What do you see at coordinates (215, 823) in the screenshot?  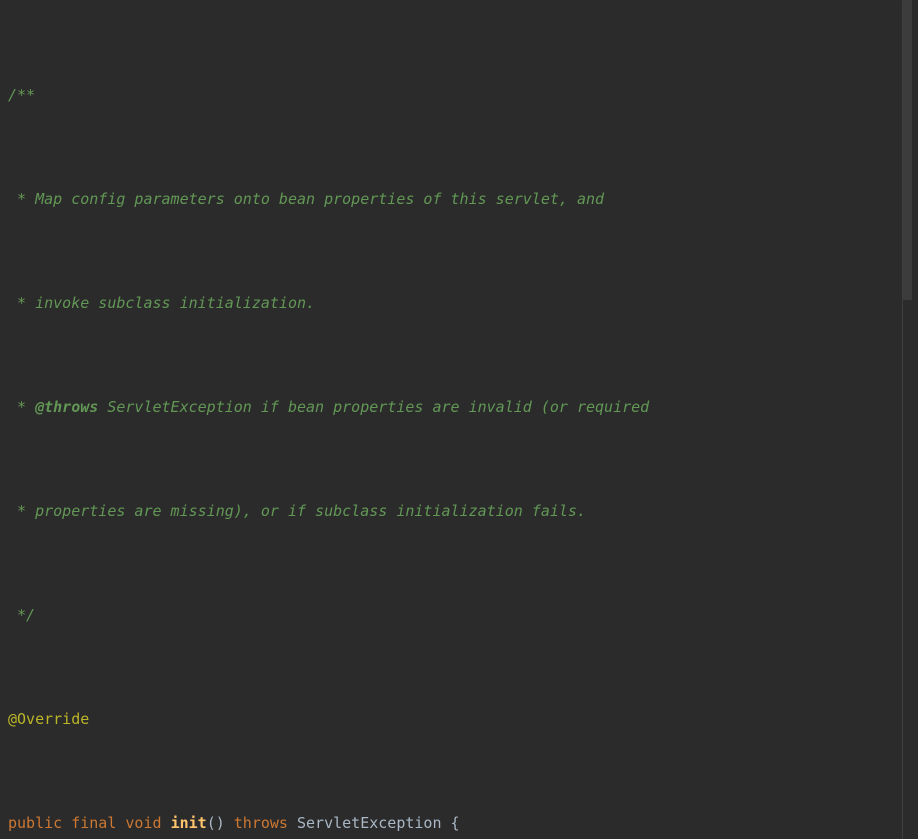 I see `punctuation: ()` at bounding box center [215, 823].